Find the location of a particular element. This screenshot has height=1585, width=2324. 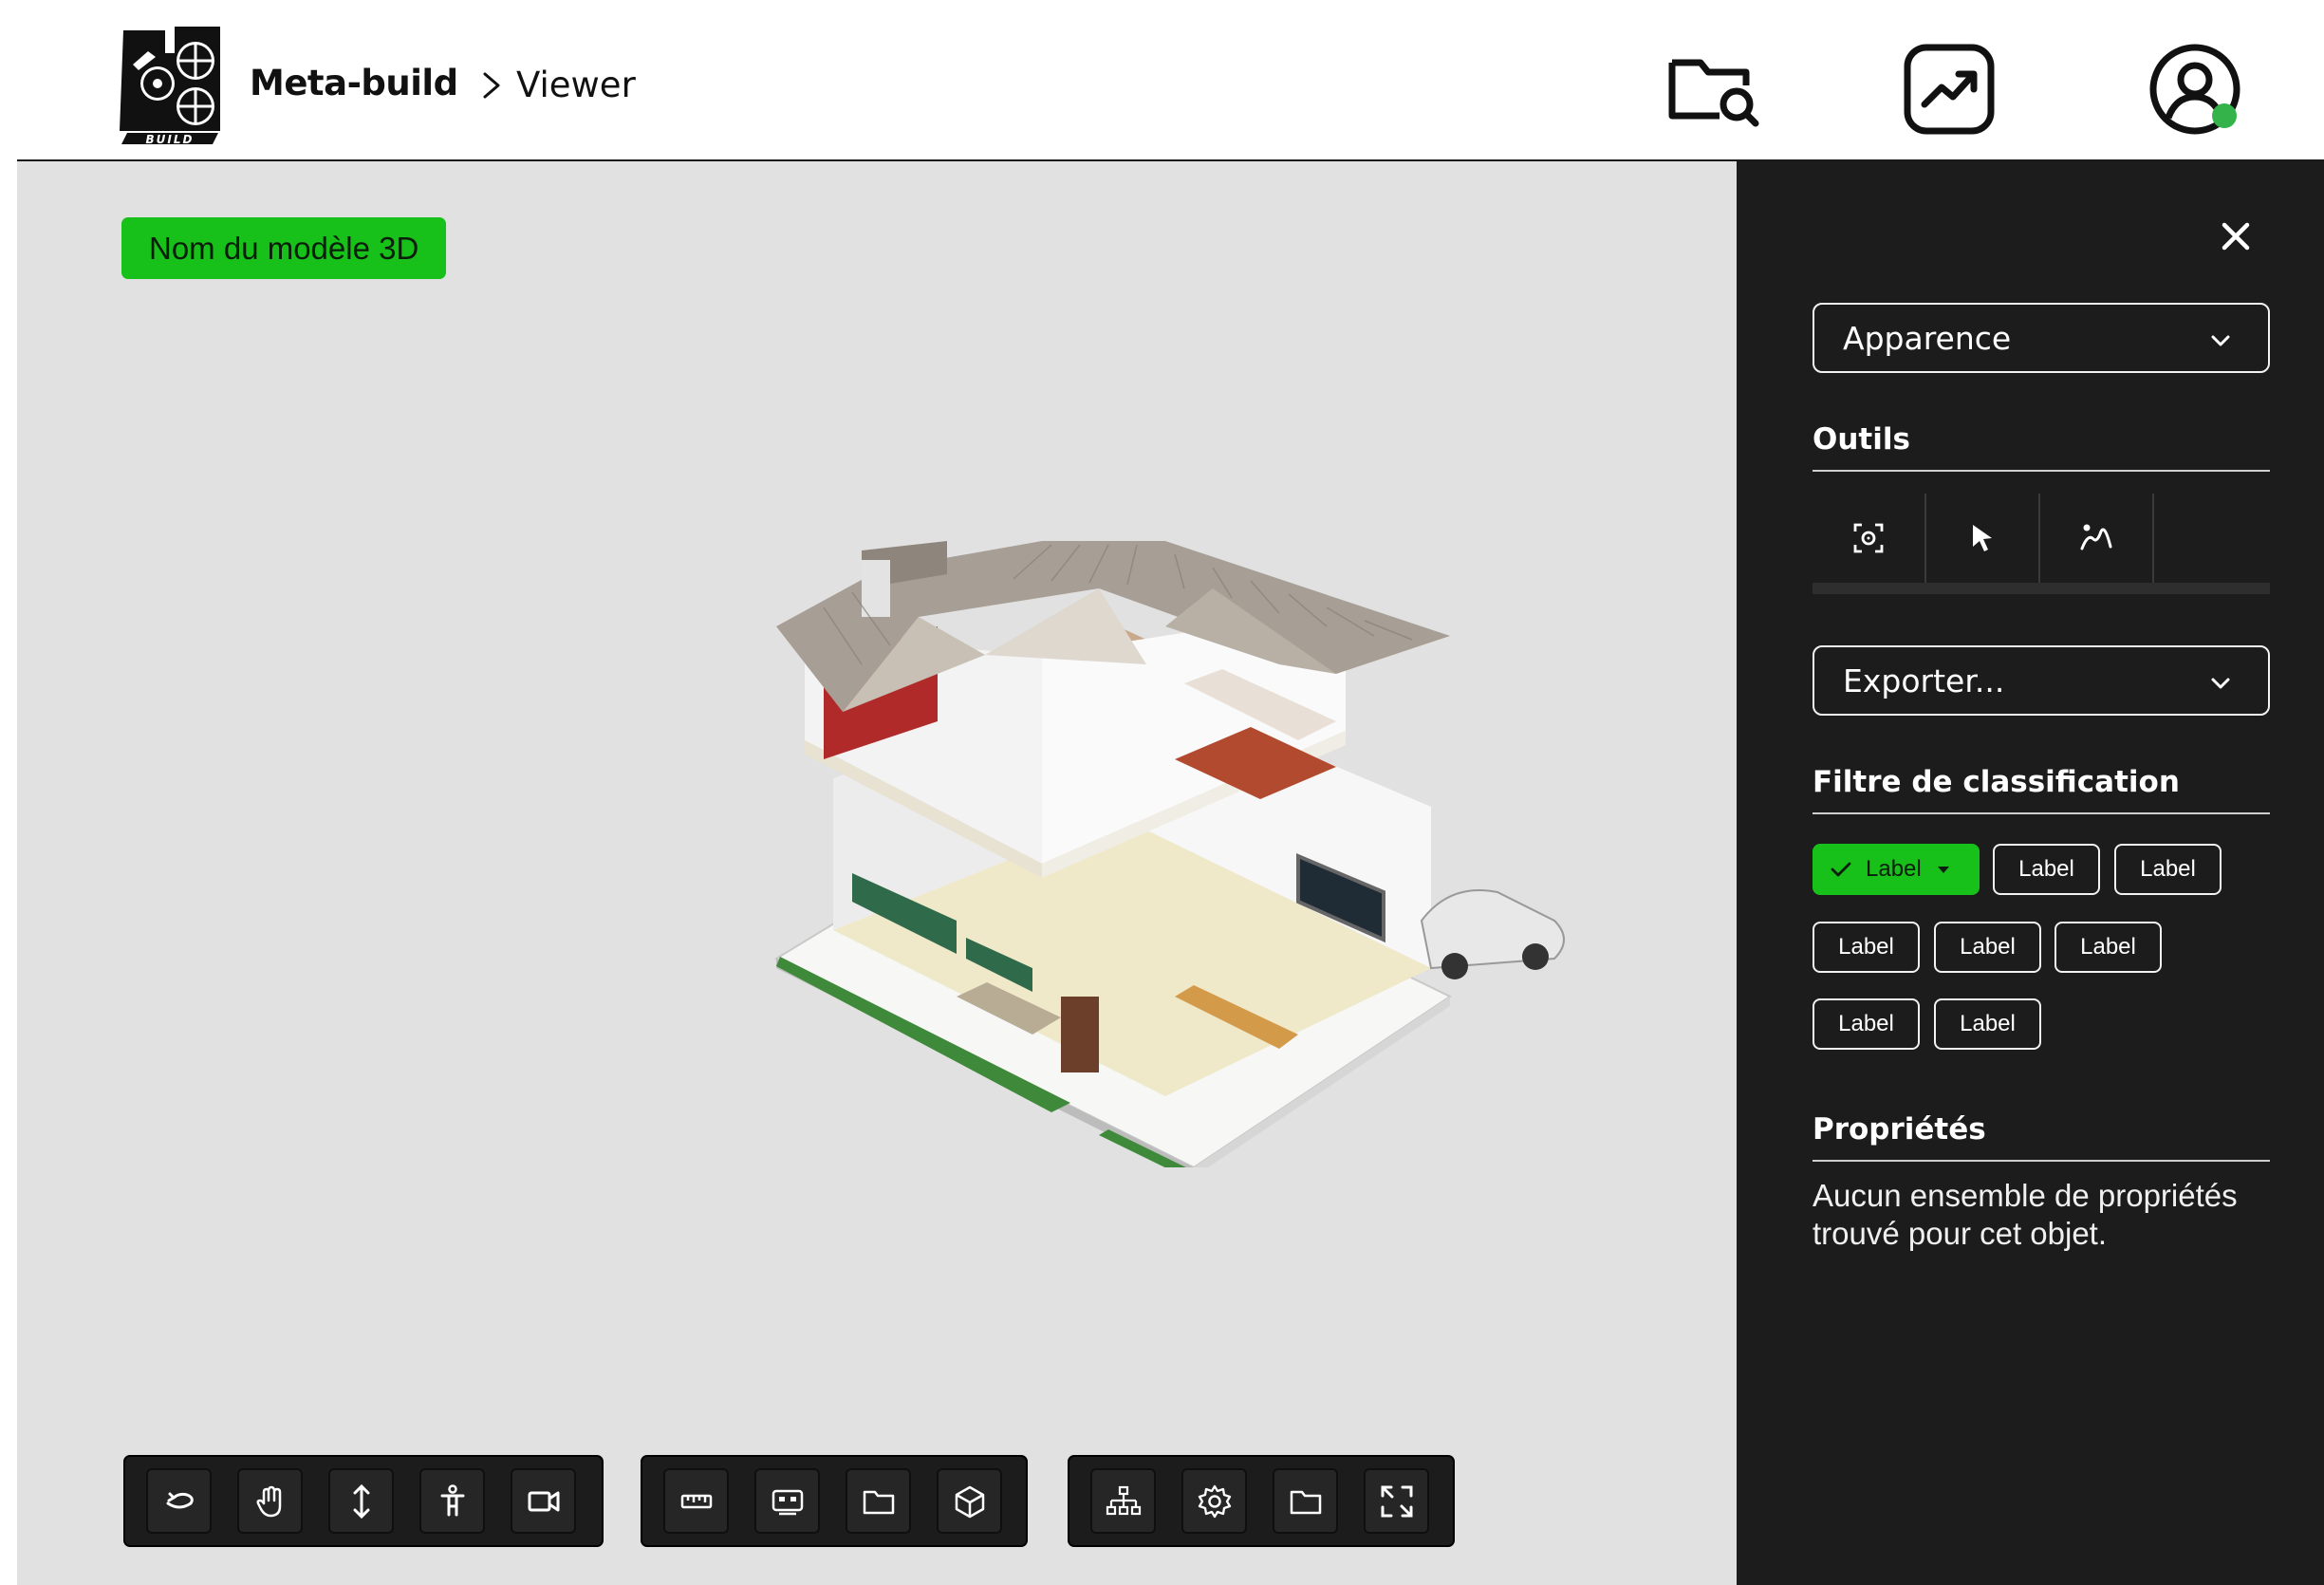

focus-target-icon is located at coordinates (1870, 539).